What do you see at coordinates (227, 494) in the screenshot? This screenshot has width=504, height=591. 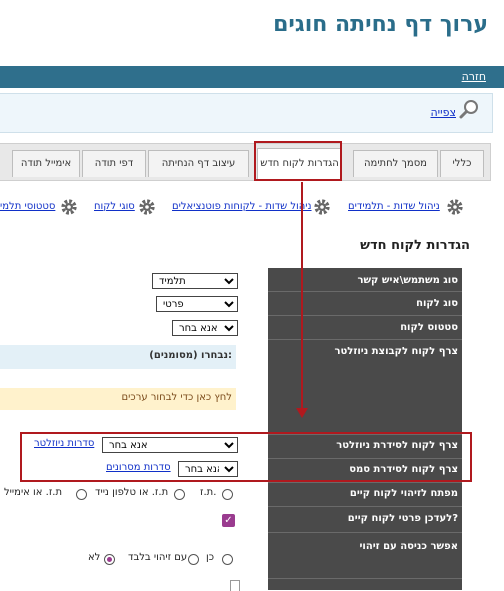 I see `identify-by-id-radio` at bounding box center [227, 494].